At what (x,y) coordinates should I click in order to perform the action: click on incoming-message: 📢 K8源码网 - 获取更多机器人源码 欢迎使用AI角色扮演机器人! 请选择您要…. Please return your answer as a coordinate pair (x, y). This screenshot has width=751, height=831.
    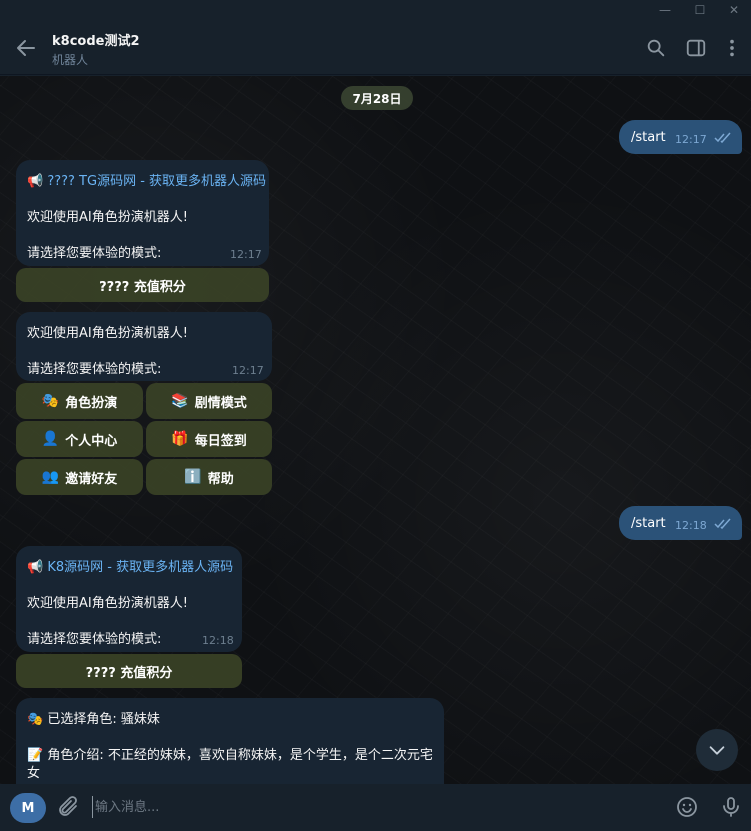
    Looking at the image, I should click on (129, 599).